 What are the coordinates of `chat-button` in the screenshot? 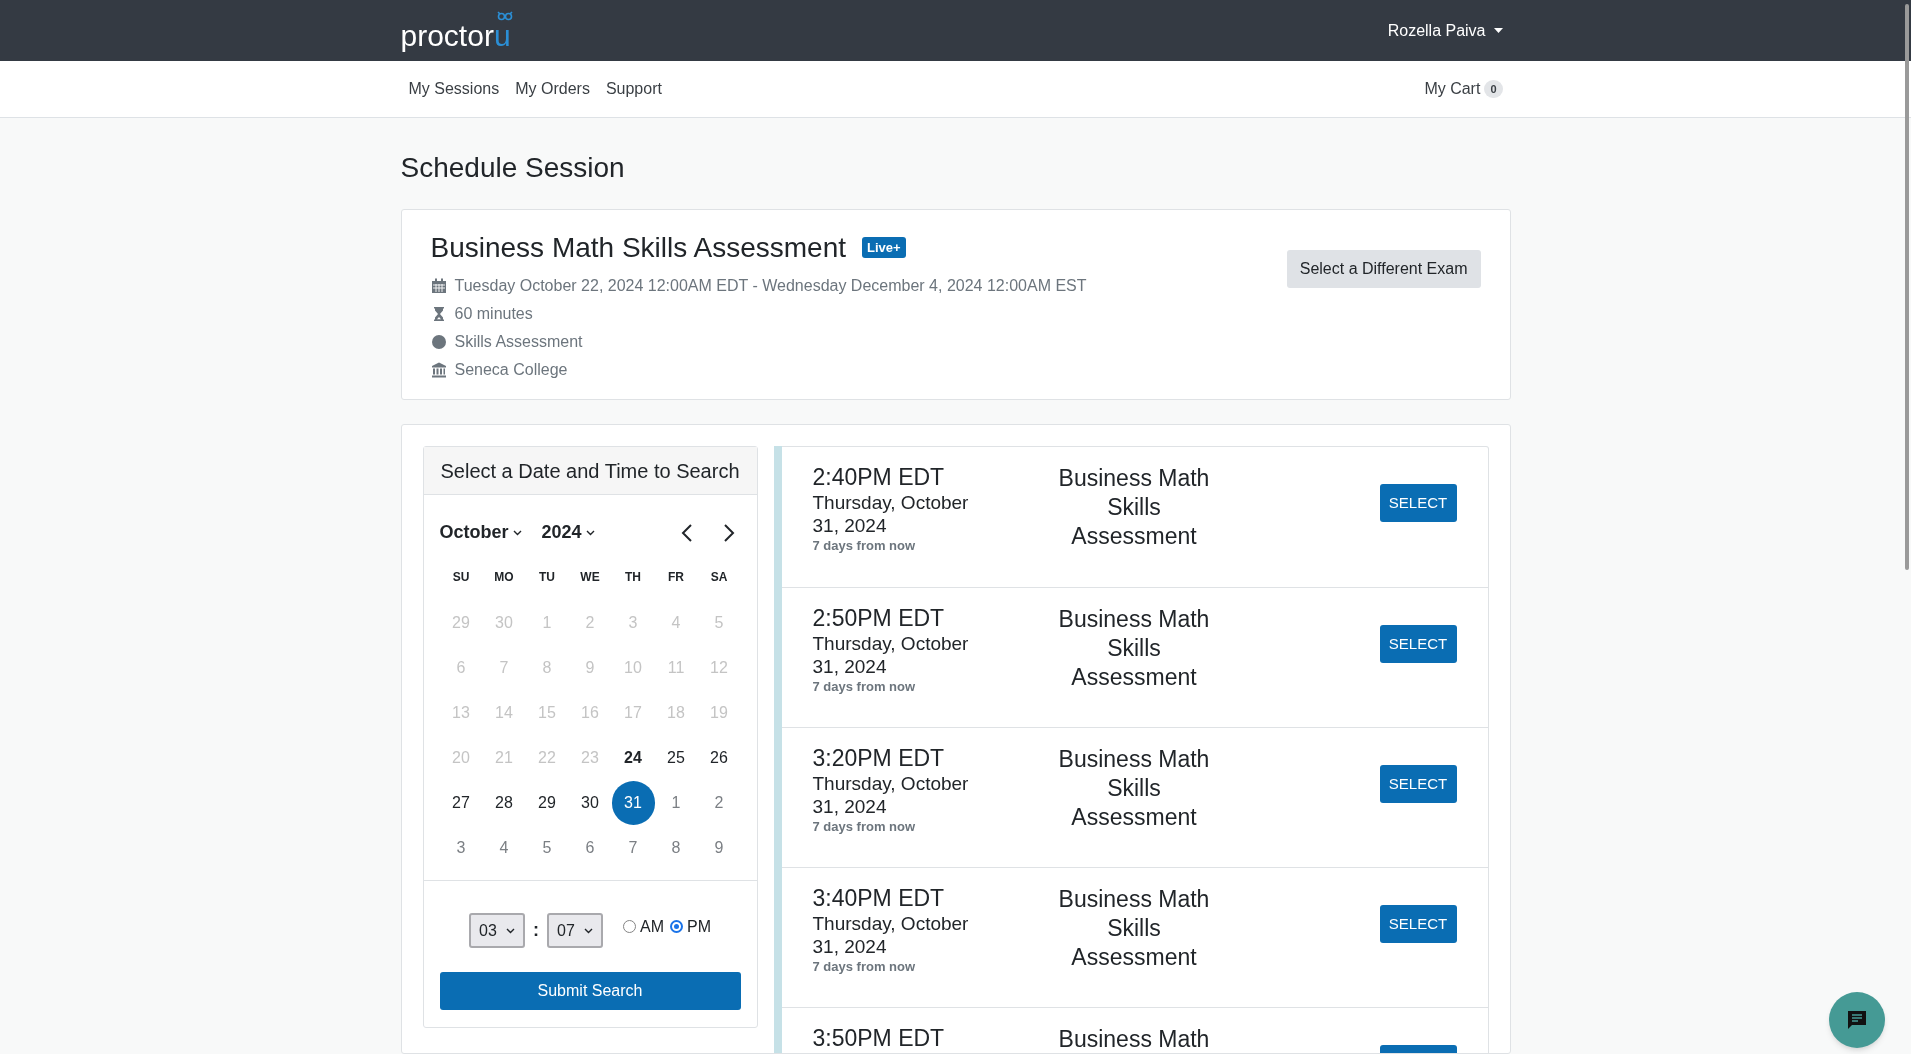 It's located at (1857, 1020).